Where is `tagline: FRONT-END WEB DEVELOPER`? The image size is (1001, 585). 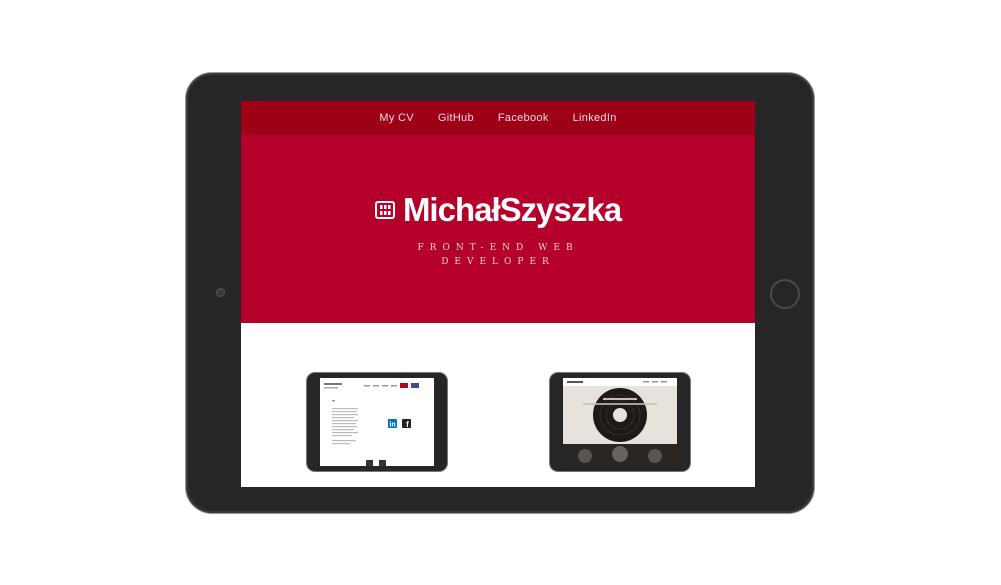 tagline: FRONT-END WEB DEVELOPER is located at coordinates (498, 255).